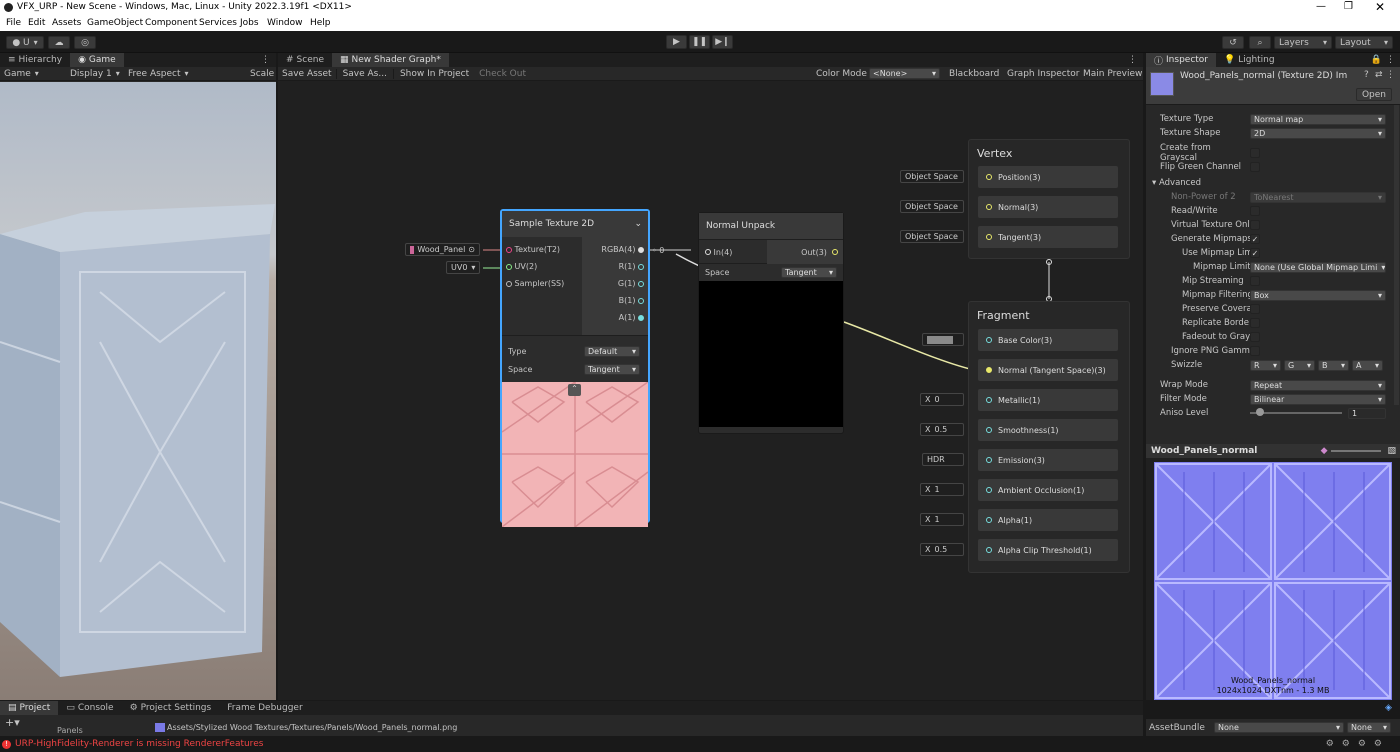 Image resolution: width=1400 pixels, height=752 pixels. I want to click on tab-shader-graph: ▦ New Shader Graph*, so click(390, 60).